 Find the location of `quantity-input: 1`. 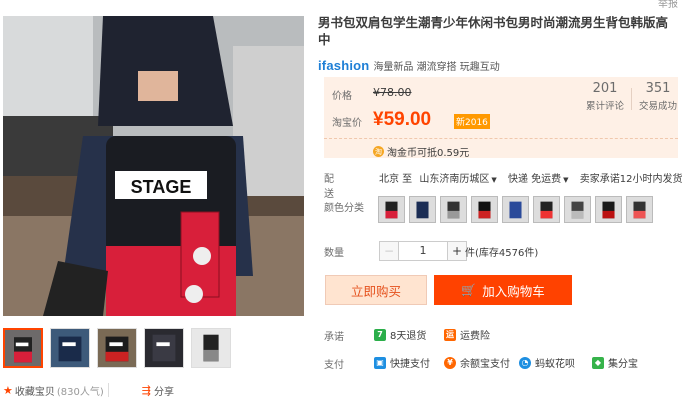

quantity-input: 1 is located at coordinates (423, 251).